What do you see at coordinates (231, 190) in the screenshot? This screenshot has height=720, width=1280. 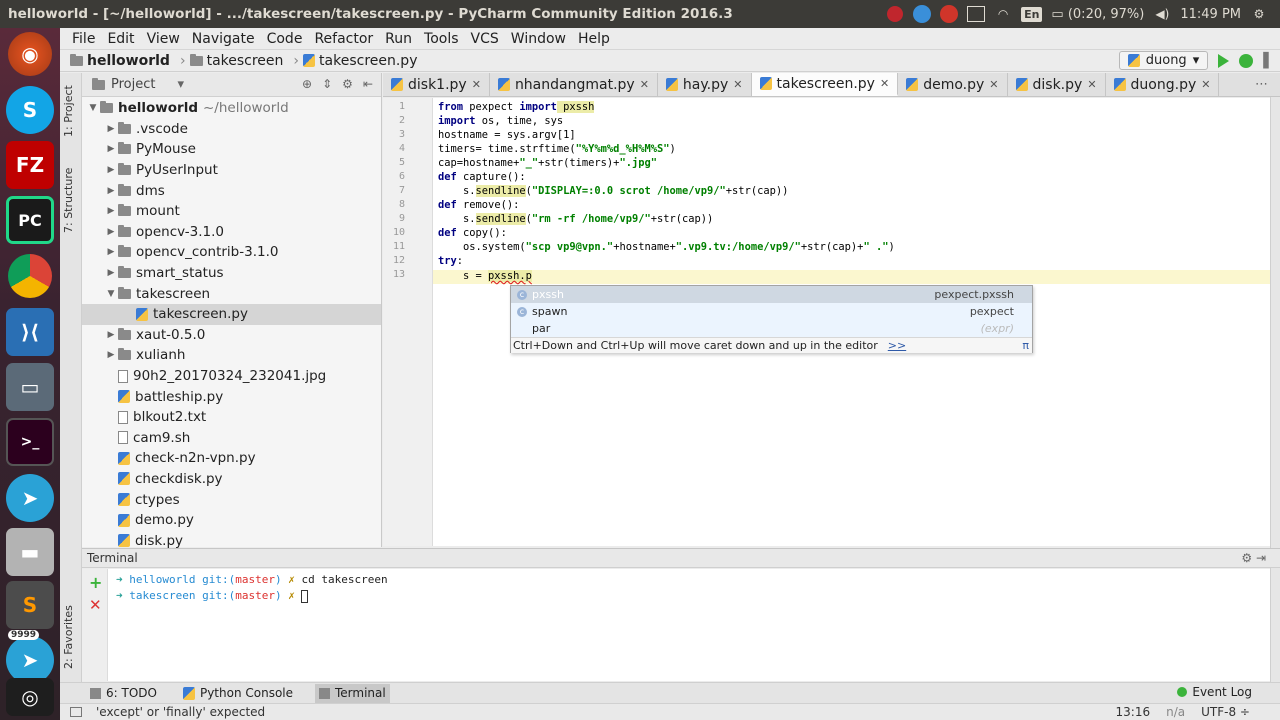 I see `tree-item: ▶ dms` at bounding box center [231, 190].